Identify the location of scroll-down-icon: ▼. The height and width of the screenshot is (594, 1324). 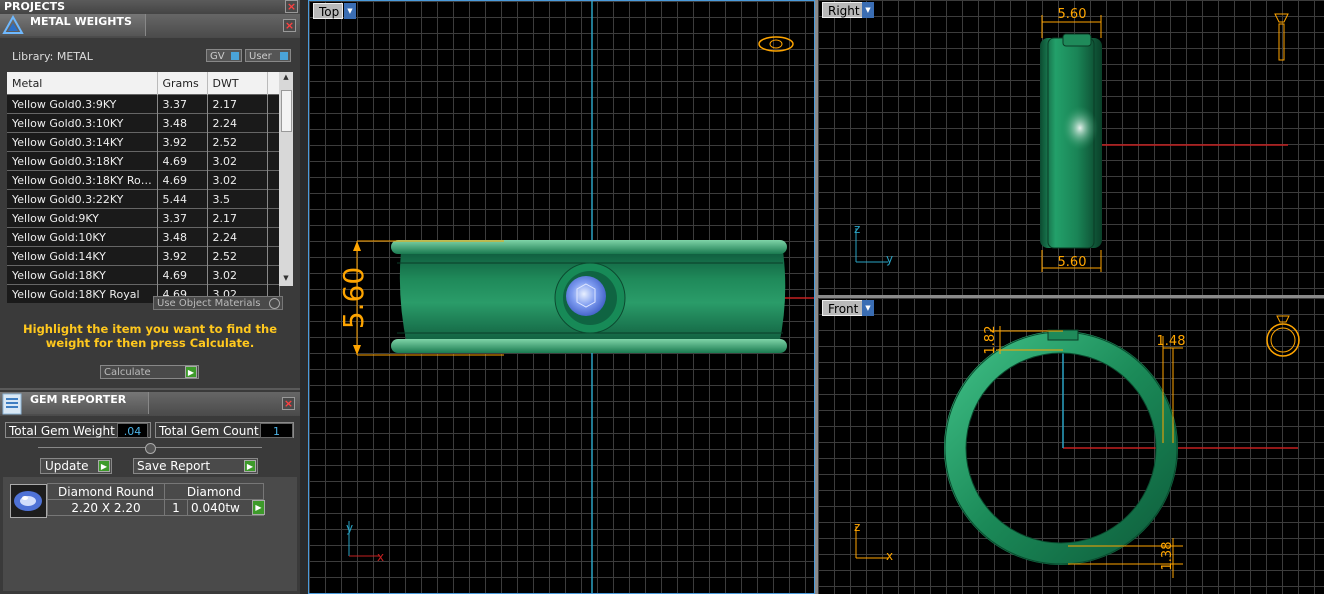
(286, 279).